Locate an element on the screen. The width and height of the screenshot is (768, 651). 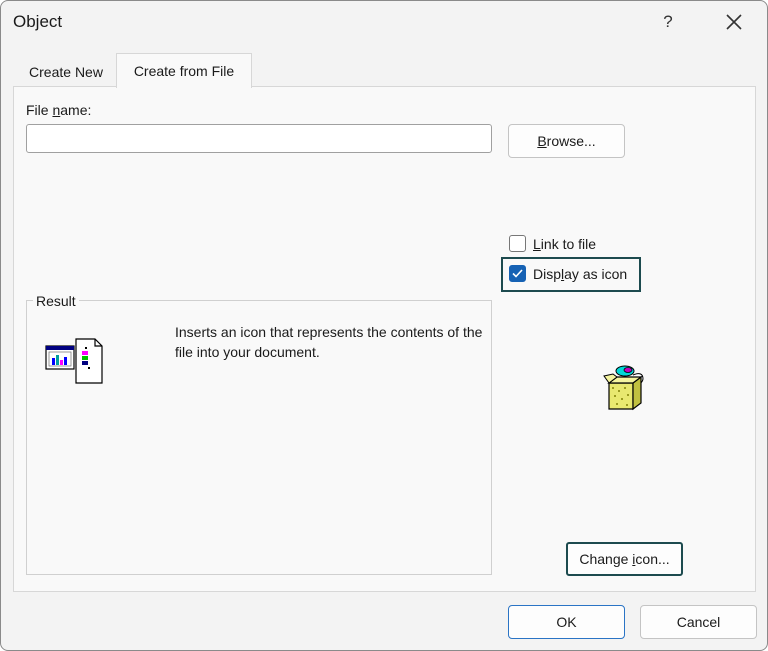
tab-create-from-file: Create from File is located at coordinates (184, 70).